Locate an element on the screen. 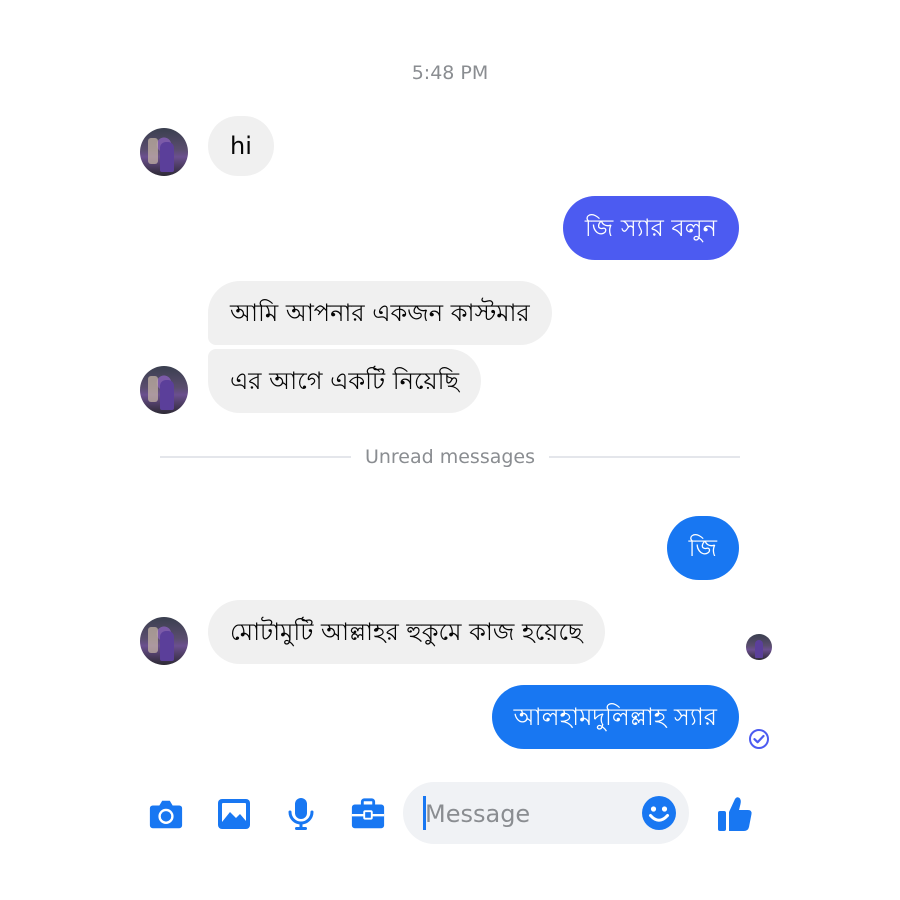 The width and height of the screenshot is (900, 900). microphone-button is located at coordinates (301, 814).